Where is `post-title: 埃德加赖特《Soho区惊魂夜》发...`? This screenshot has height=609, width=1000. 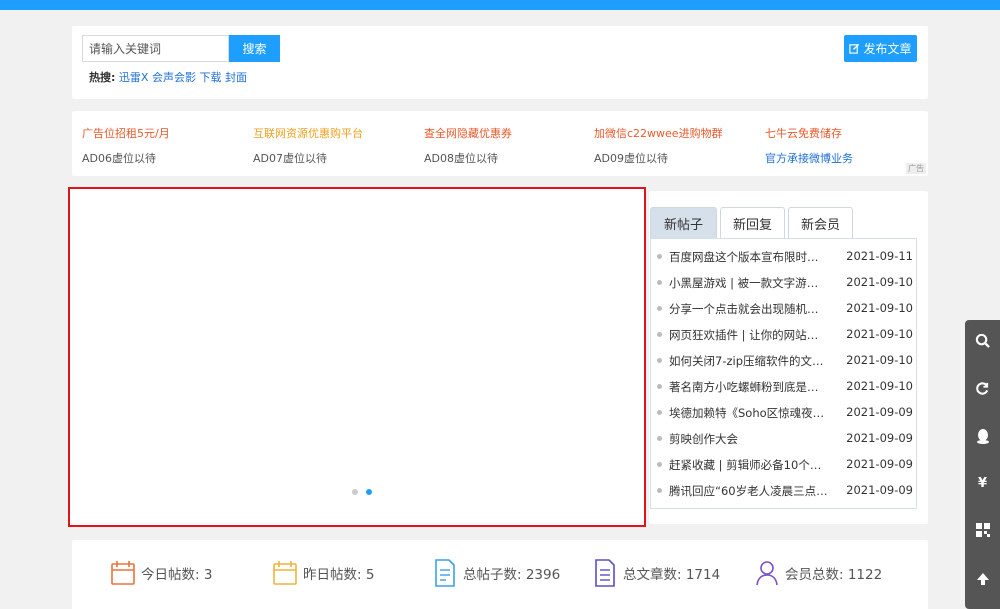
post-title: 埃德加赖特《Soho区惊魂夜》发... is located at coordinates (749, 413).